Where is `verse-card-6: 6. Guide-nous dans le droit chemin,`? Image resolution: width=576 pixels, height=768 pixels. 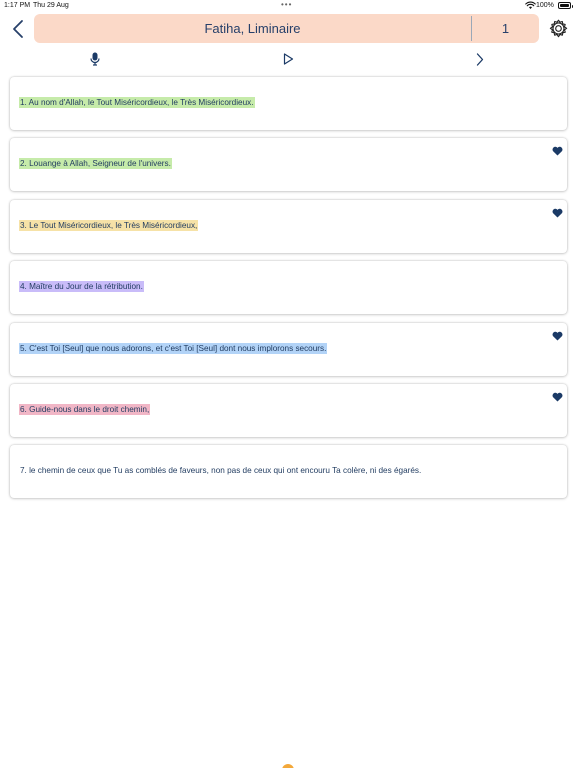 verse-card-6: 6. Guide-nous dans le droit chemin, is located at coordinates (288, 410).